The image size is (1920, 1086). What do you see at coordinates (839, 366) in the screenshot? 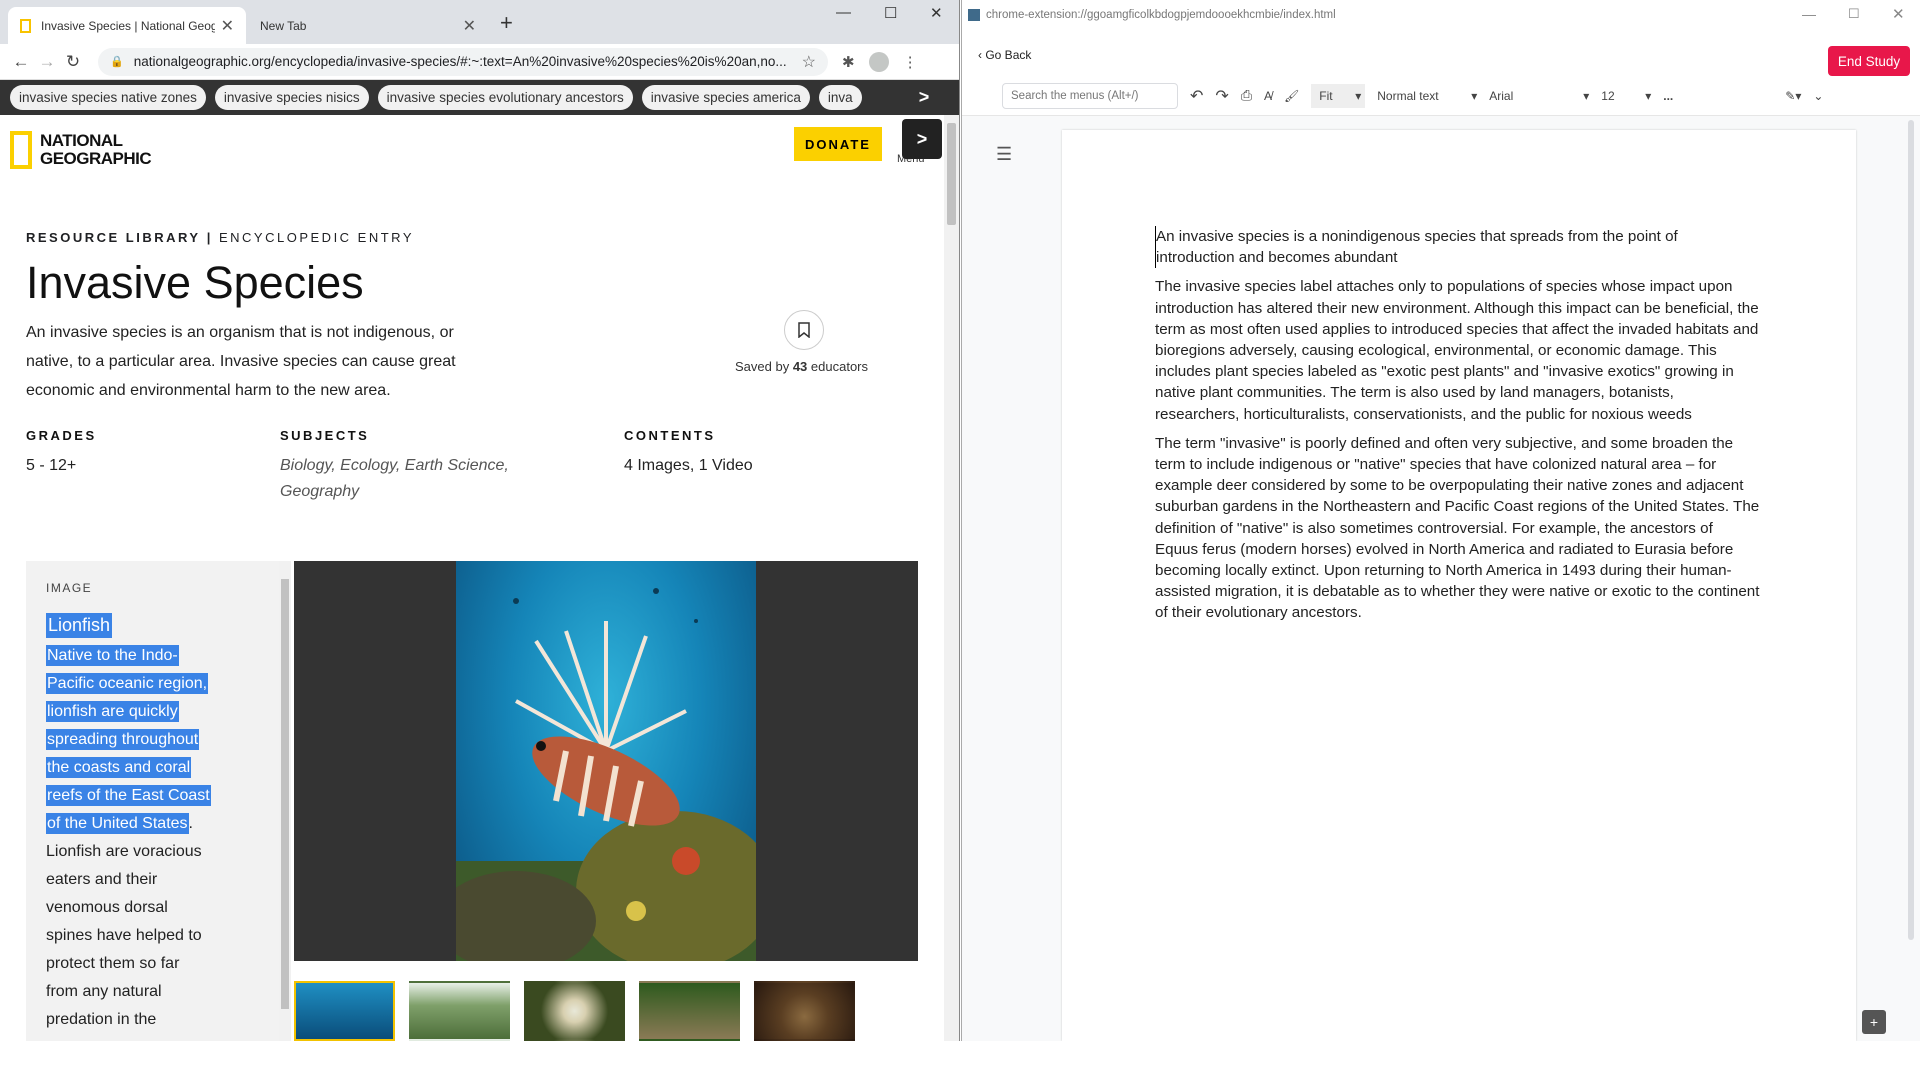
I see `saved-suffix: educators` at bounding box center [839, 366].